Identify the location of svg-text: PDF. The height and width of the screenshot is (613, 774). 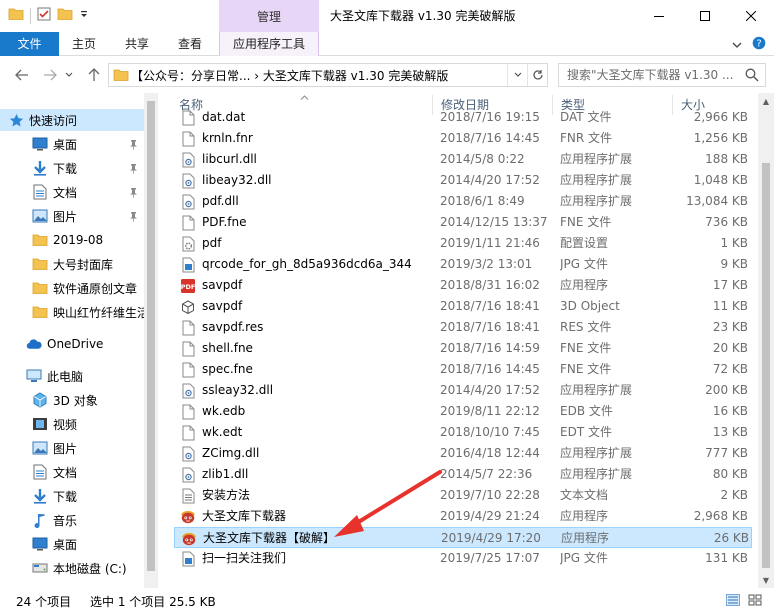
(188, 287).